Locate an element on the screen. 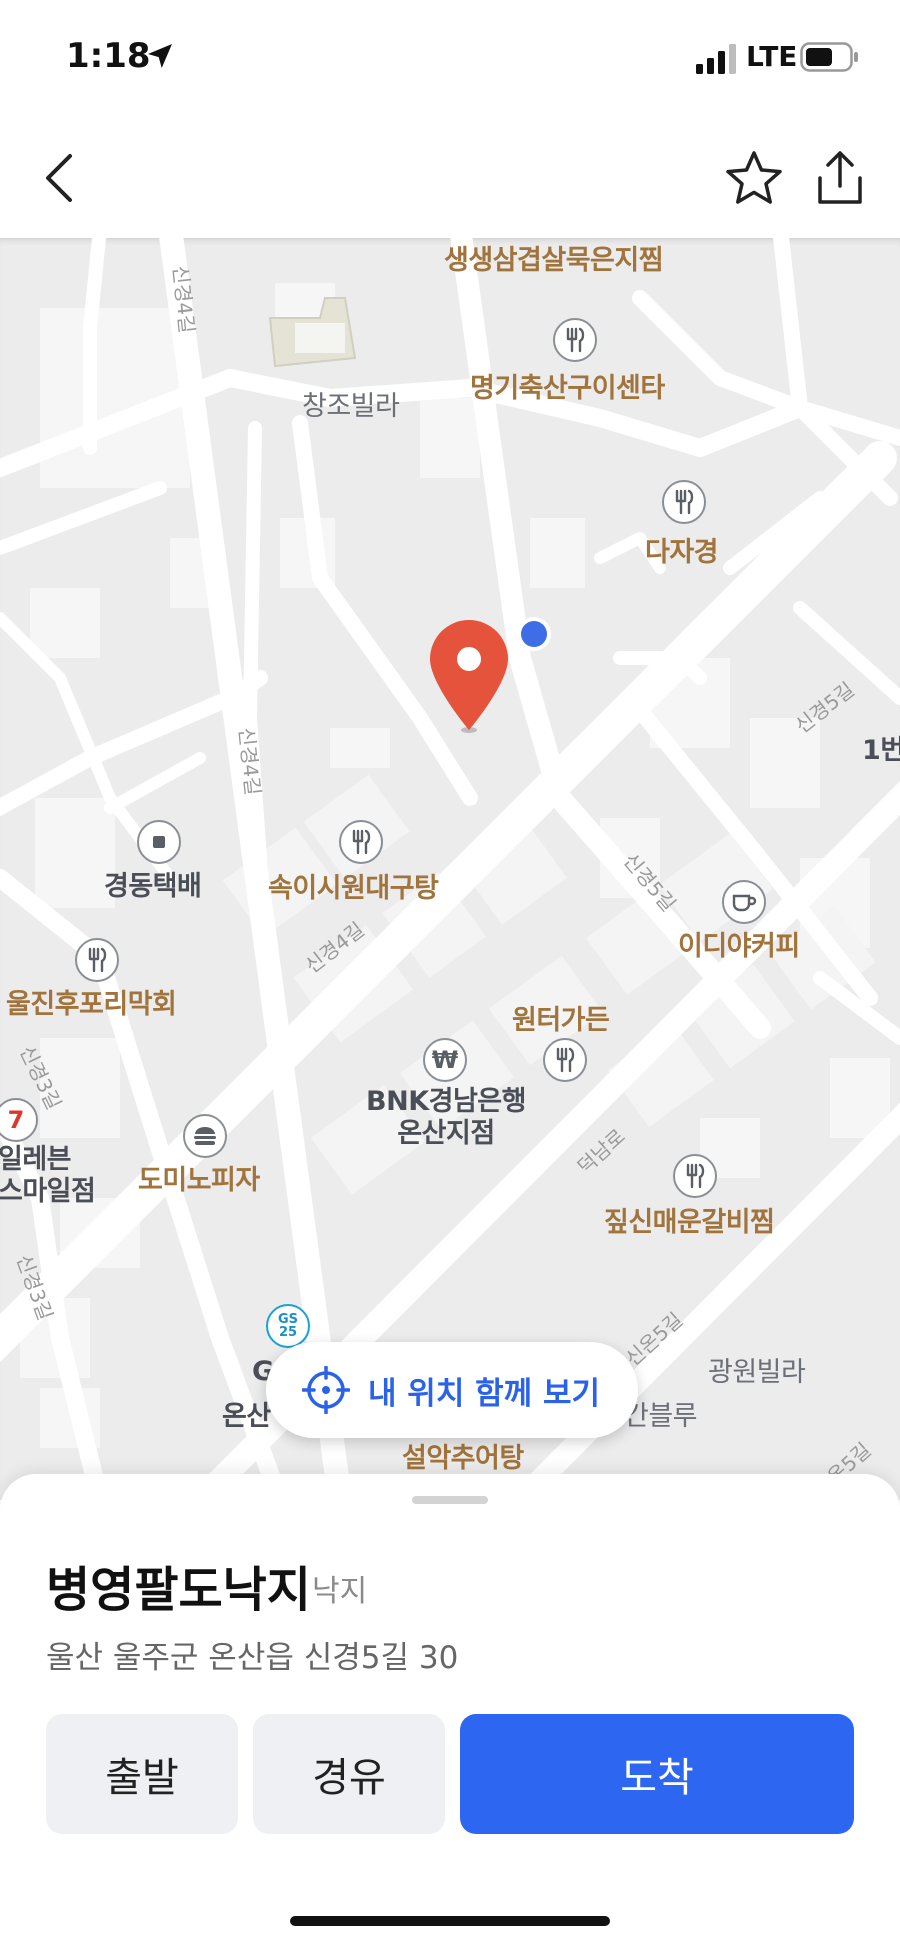  nav-bar is located at coordinates (450, 178).